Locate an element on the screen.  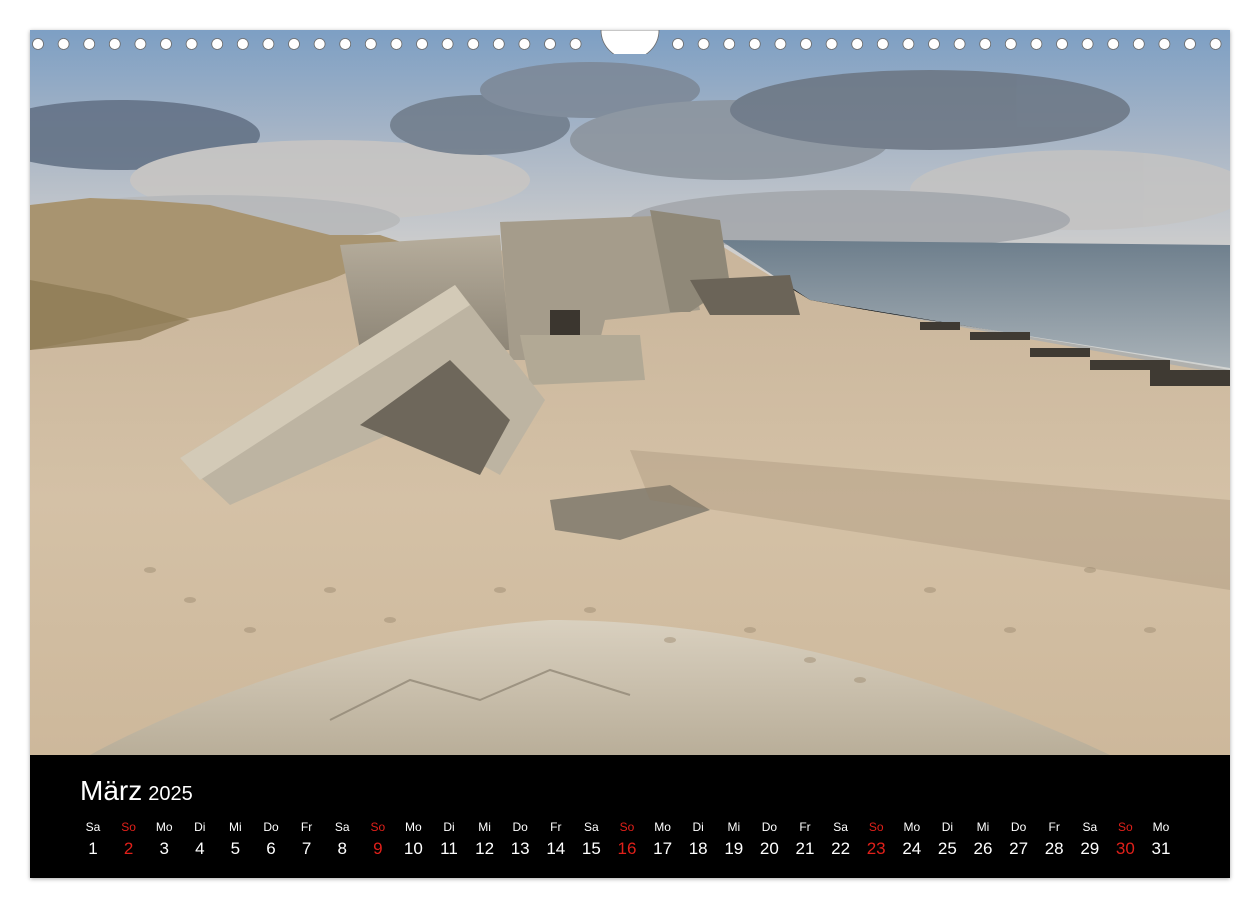
day-number: 2 is located at coordinates (128, 848).